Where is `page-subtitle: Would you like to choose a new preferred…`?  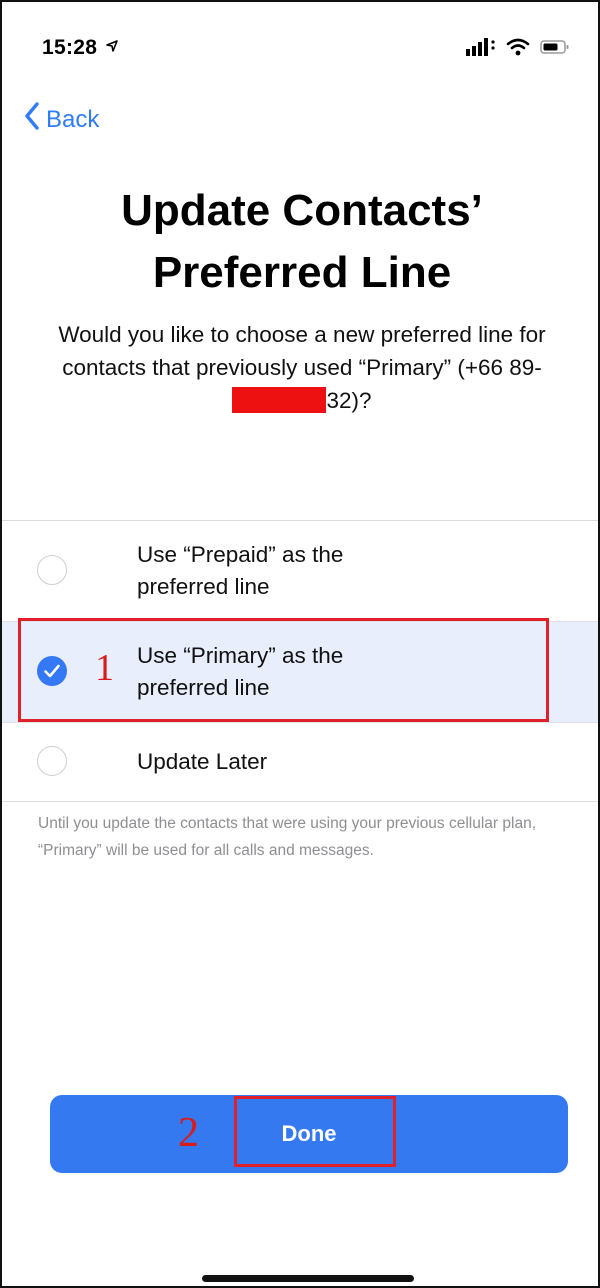
page-subtitle: Would you like to choose a new preferred… is located at coordinates (302, 367).